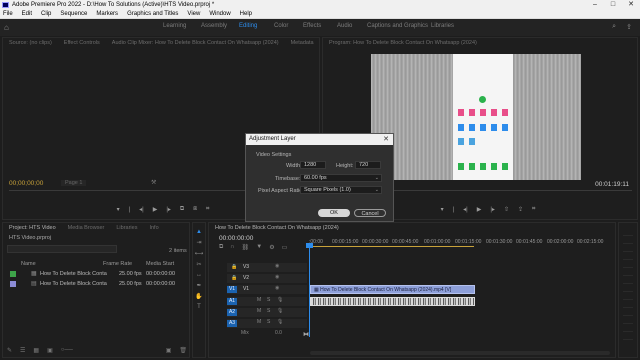  What do you see at coordinates (271, 247) in the screenshot?
I see `settings-icon: ⚙` at bounding box center [271, 247].